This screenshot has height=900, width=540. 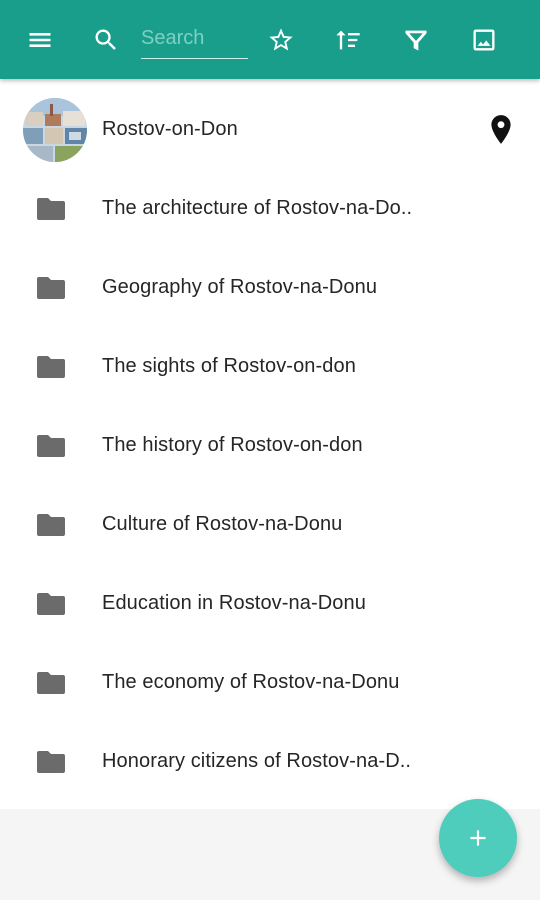 I want to click on star-icon, so click(x=281, y=40).